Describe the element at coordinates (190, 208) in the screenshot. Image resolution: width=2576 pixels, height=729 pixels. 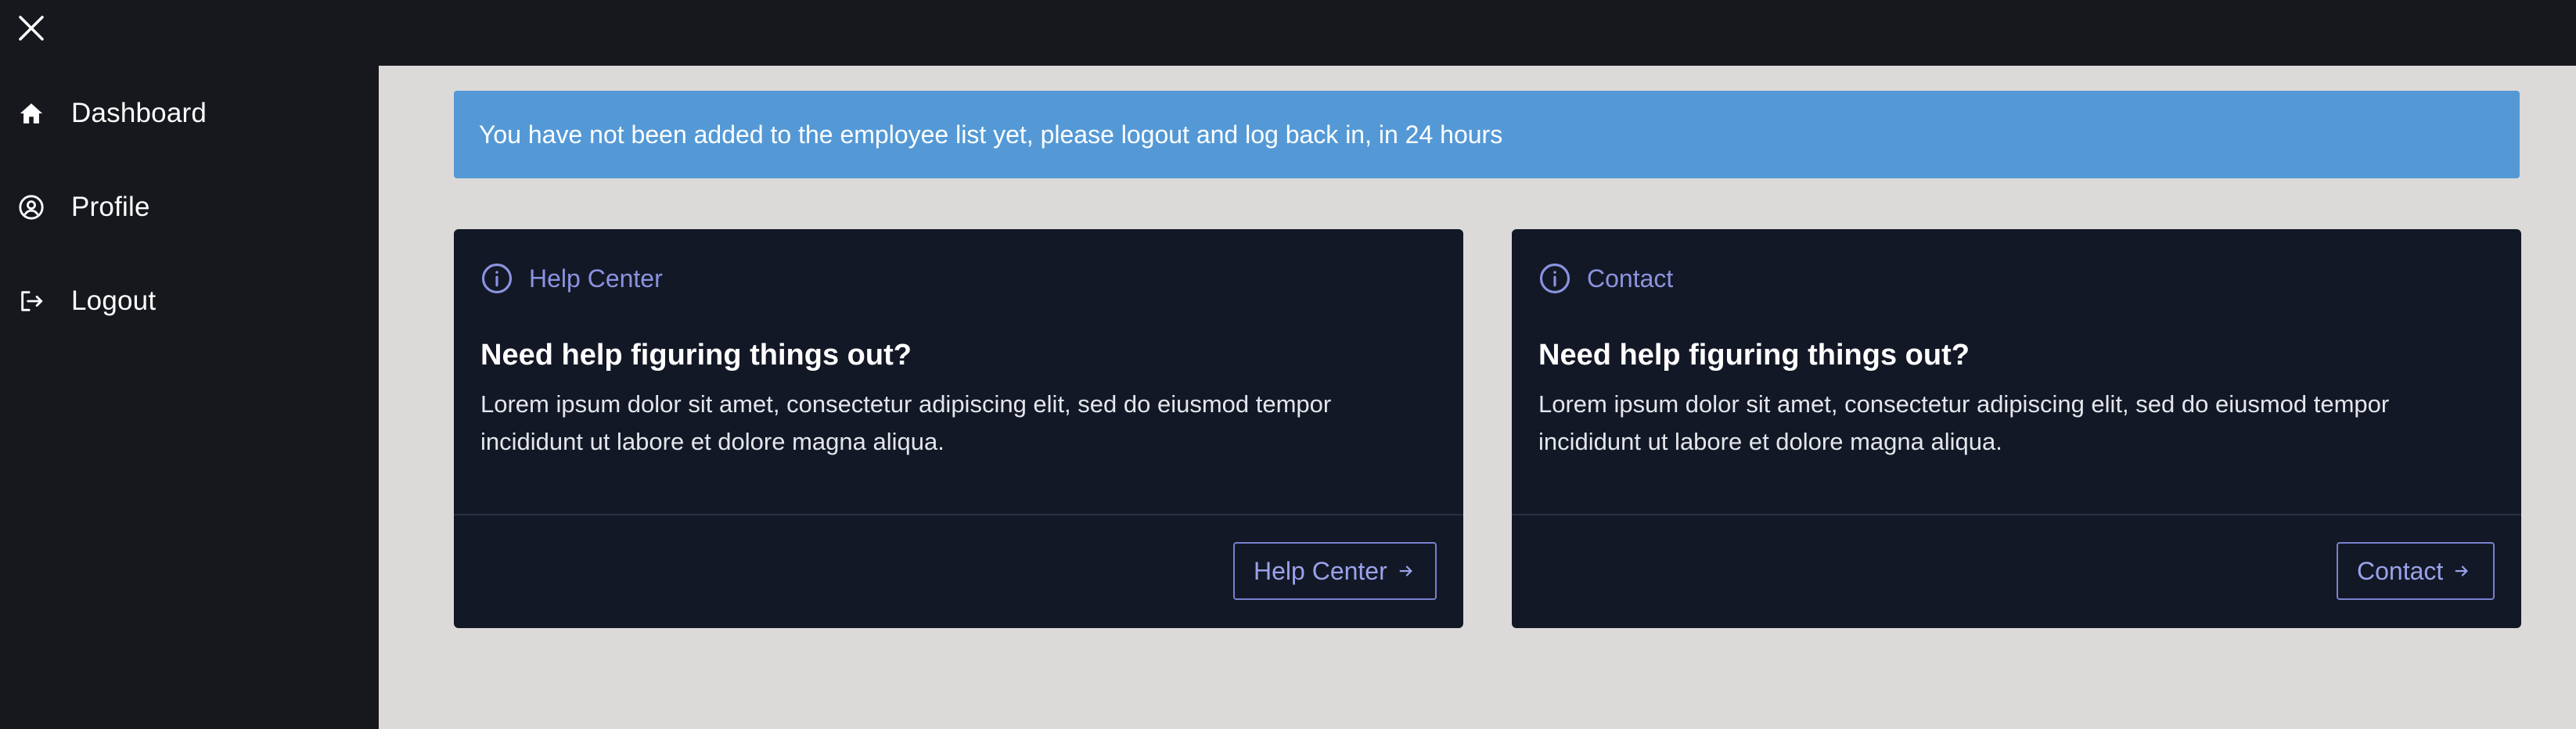
I see `sidebar-item-profile: Profile` at that location.